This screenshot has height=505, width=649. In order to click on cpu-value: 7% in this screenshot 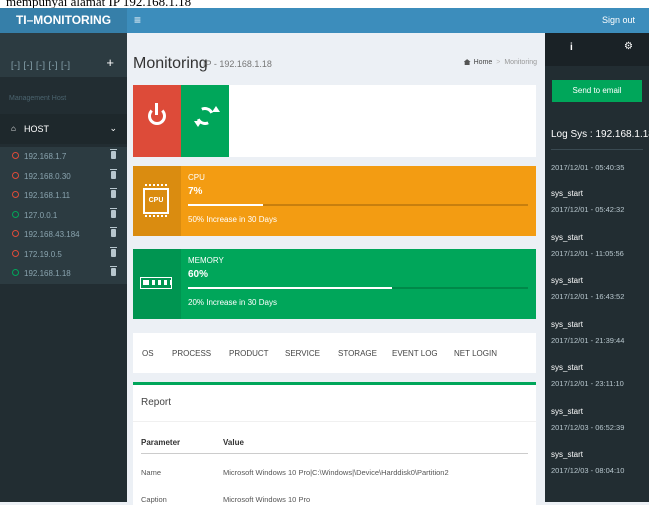, I will do `click(195, 191)`.